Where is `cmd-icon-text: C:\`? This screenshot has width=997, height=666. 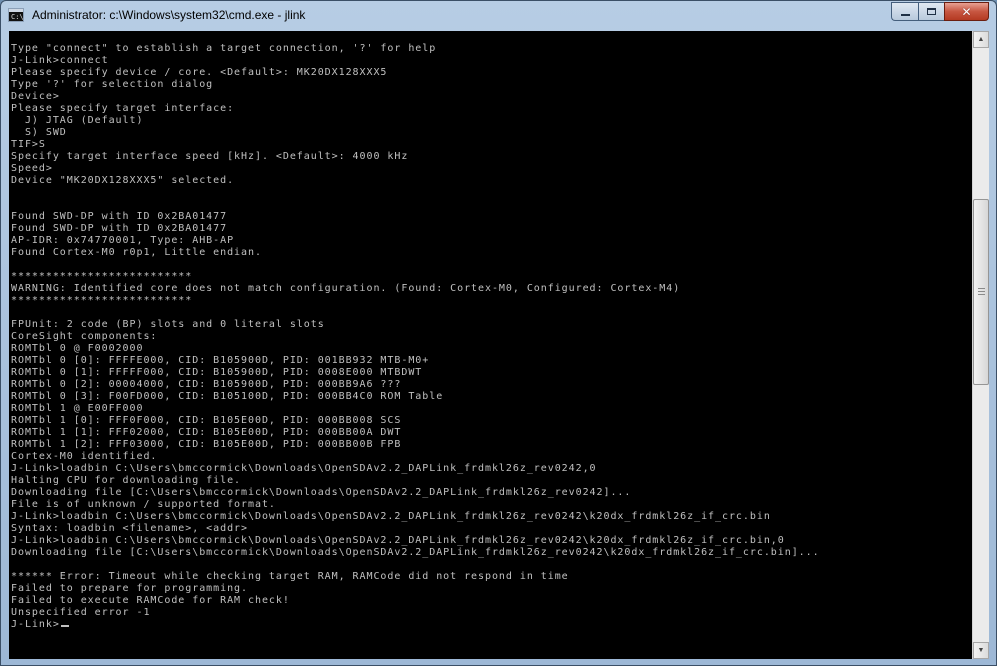
cmd-icon-text: C:\ is located at coordinates (17, 17).